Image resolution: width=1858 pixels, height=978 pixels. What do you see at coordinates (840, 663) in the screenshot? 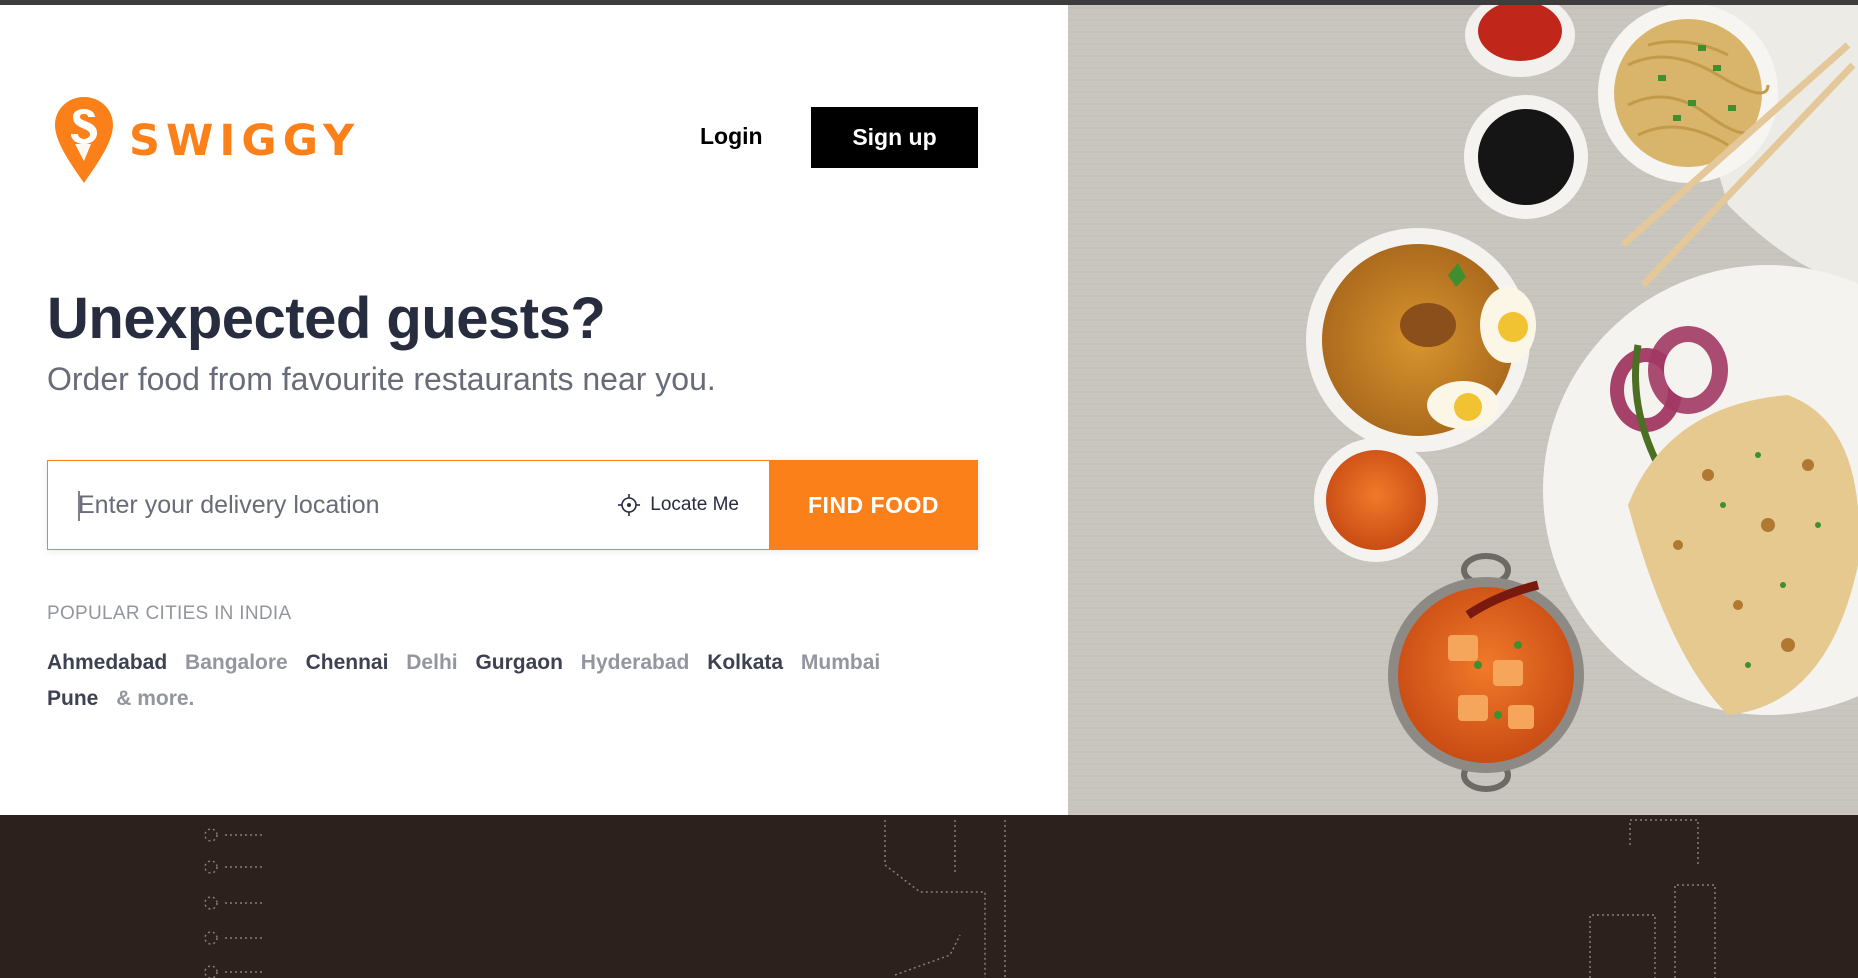
I see `city-link-mumbai: Mumbai` at bounding box center [840, 663].